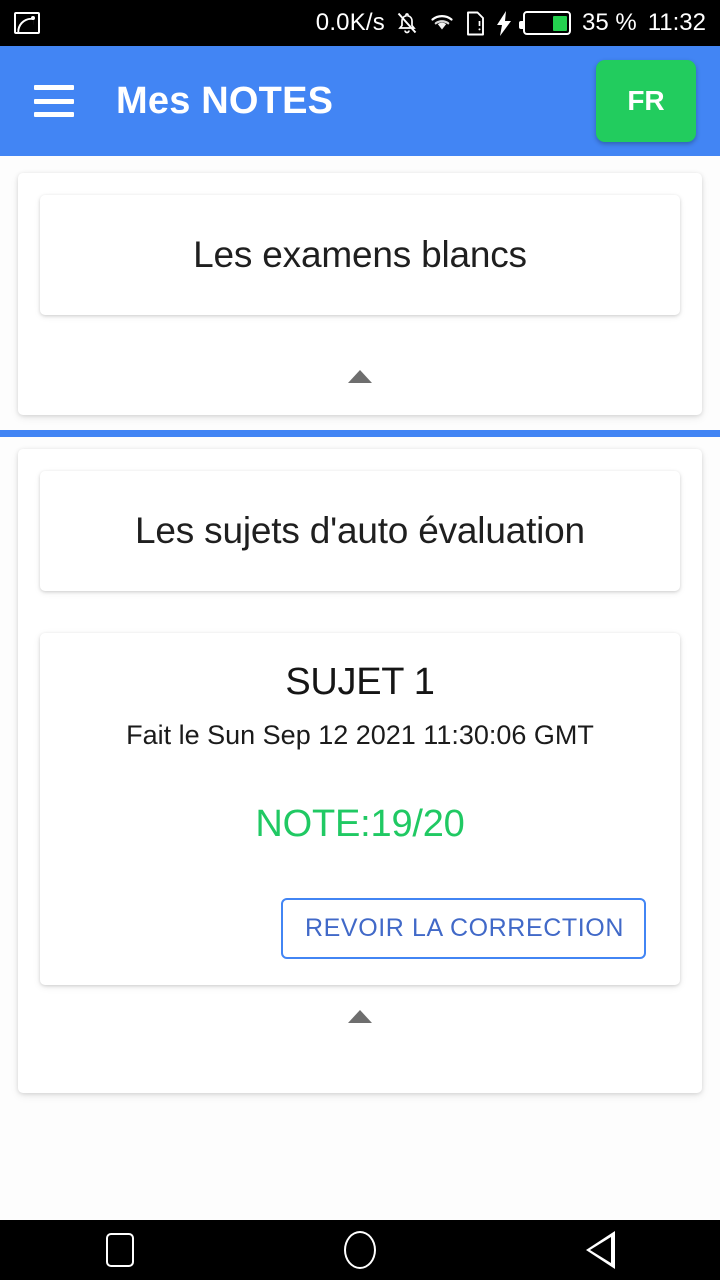  I want to click on subject-action-row: REVOIR LA CORRECTION, so click(360, 928).